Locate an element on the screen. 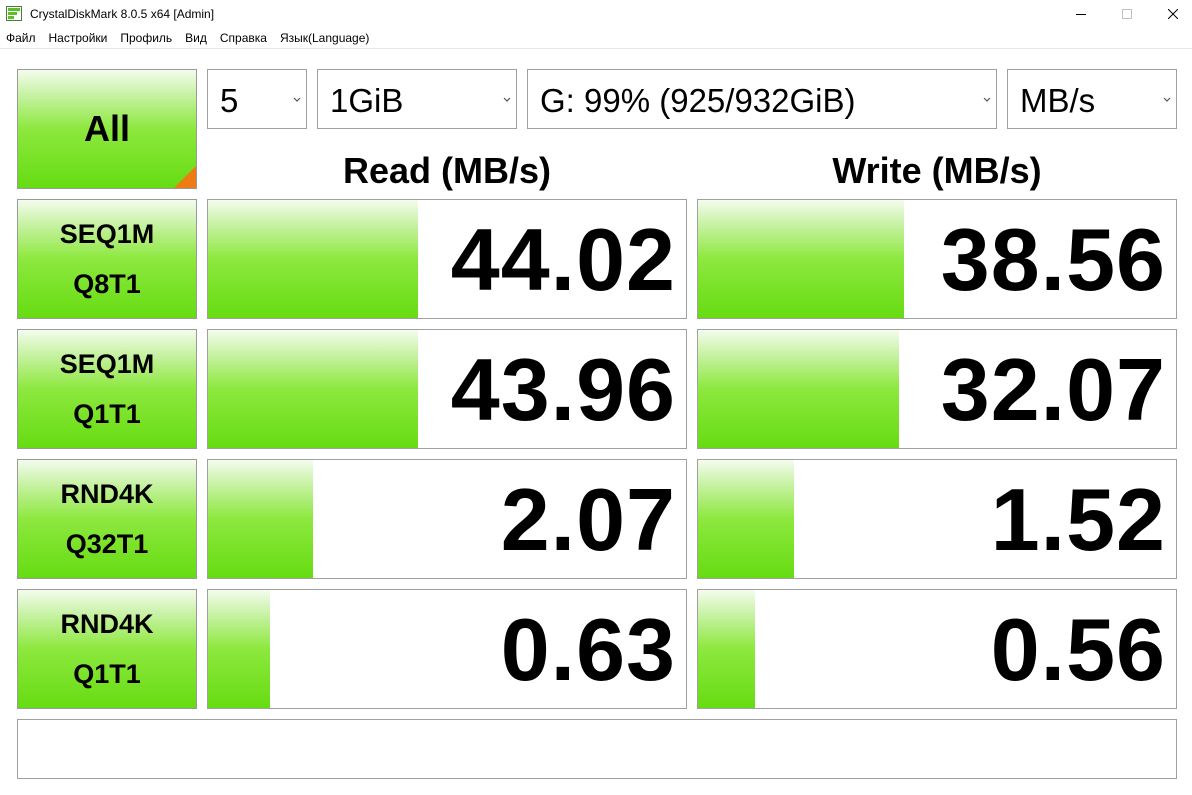 Image resolution: width=1192 pixels, height=795 pixels. all-button: All is located at coordinates (107, 129).